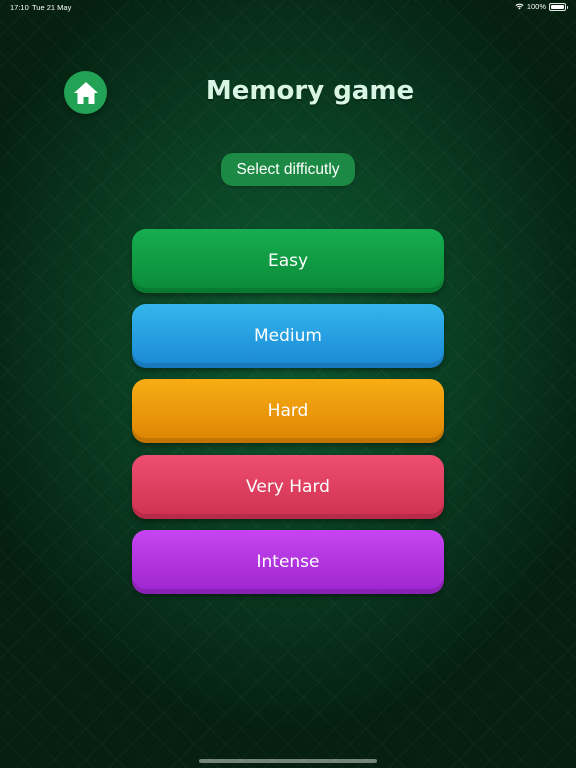 The width and height of the screenshot is (576, 768). I want to click on intense-button: Intense, so click(288, 562).